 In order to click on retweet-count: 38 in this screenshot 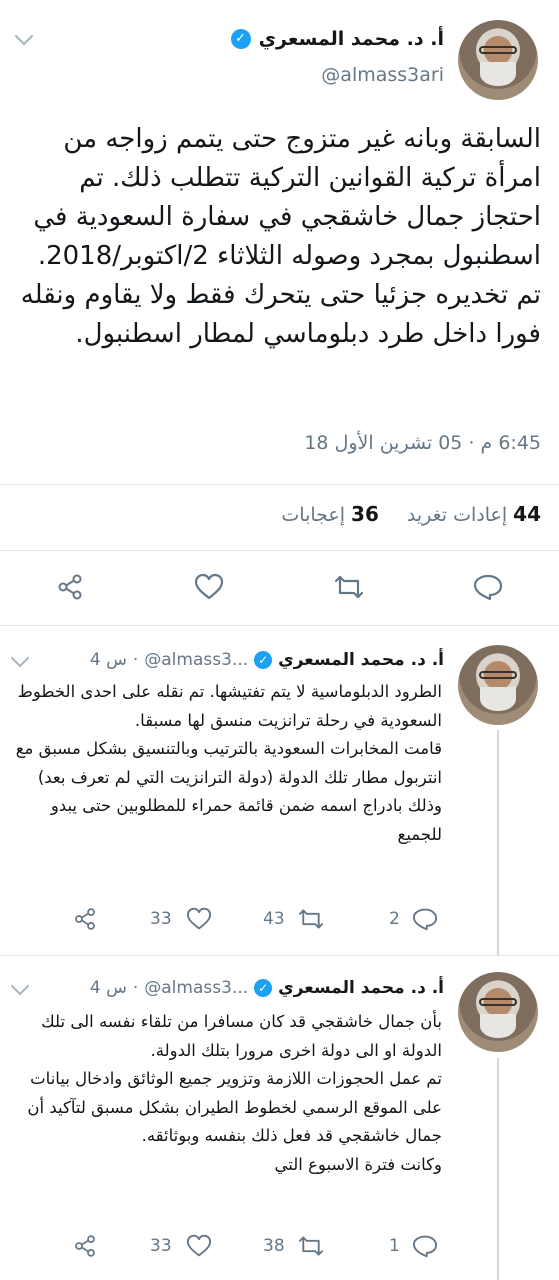, I will do `click(274, 1246)`.